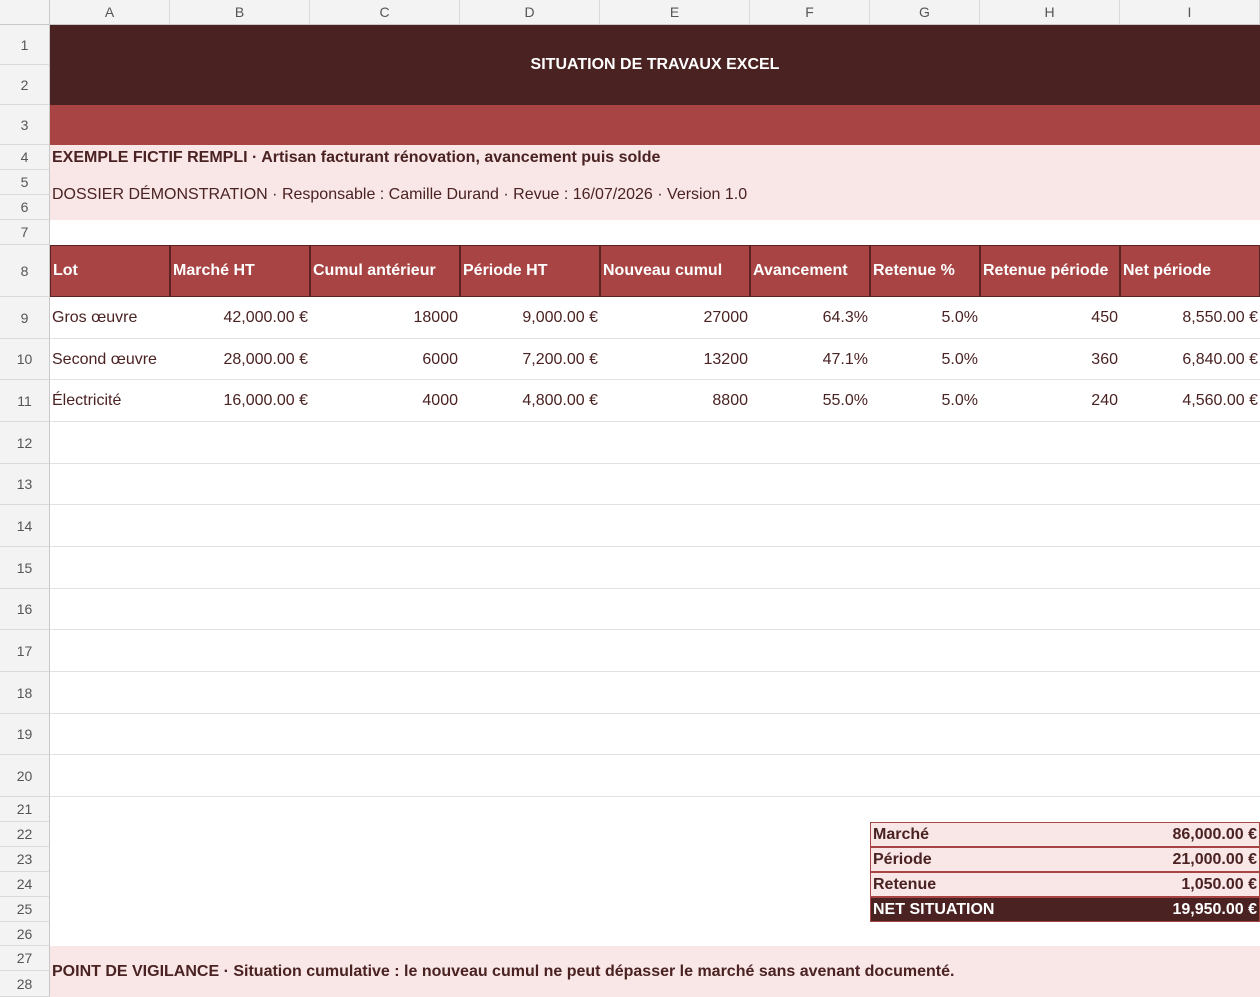 The width and height of the screenshot is (1260, 997). Describe the element at coordinates (675, 401) in the screenshot. I see `table-cell: 8800` at that location.